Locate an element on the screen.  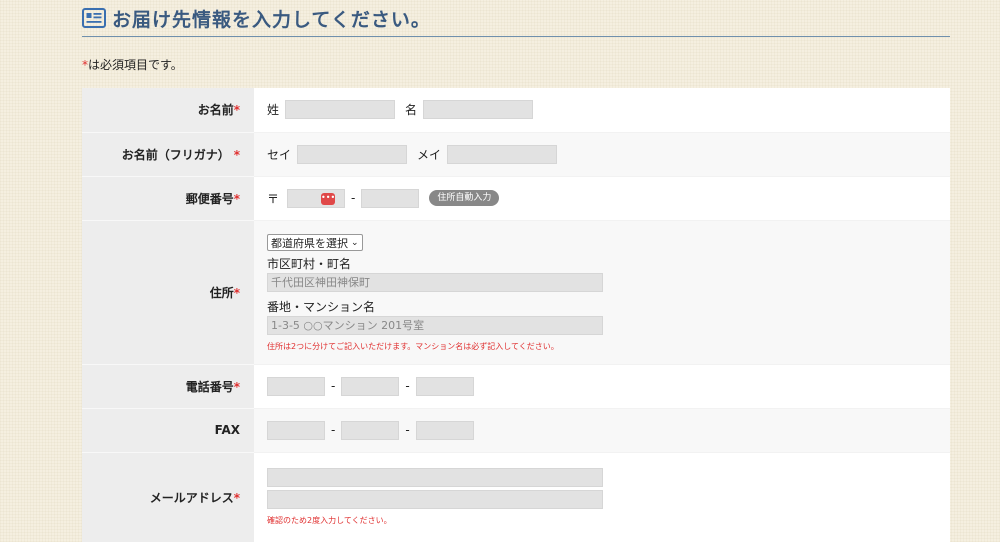
row-phone: 電話番号* - - is located at coordinates (516, 386).